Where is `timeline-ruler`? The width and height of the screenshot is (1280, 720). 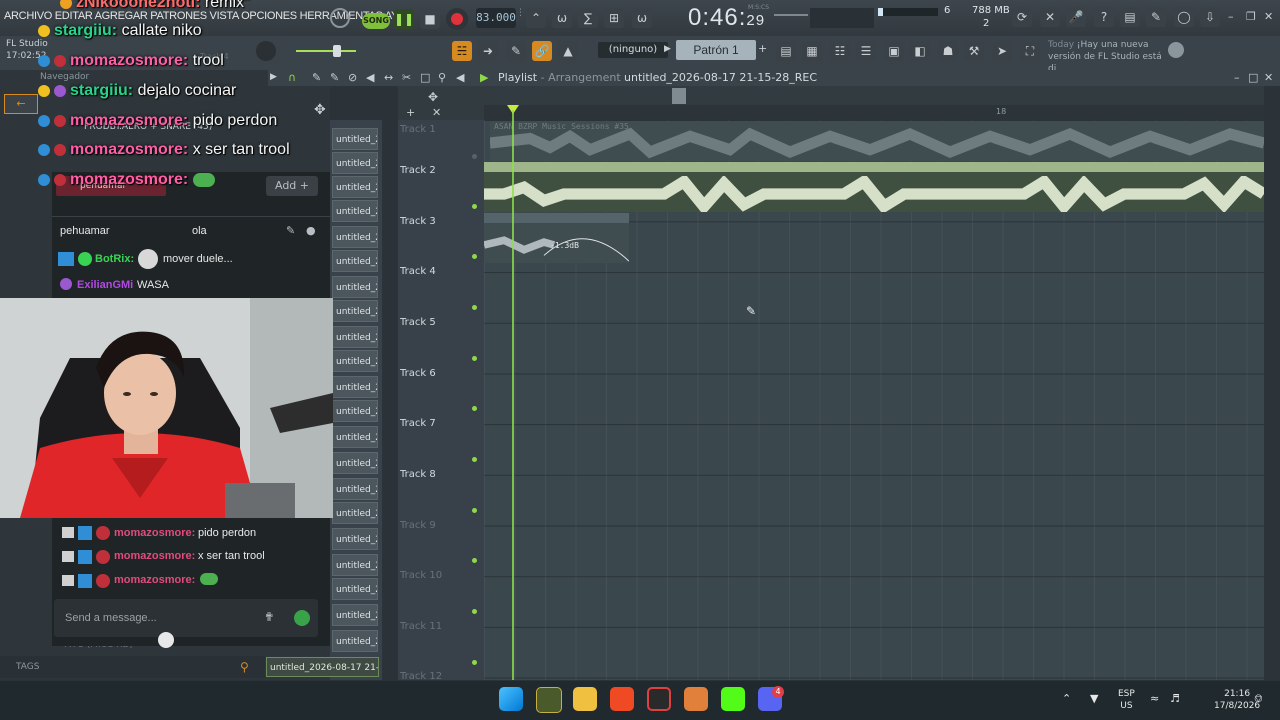 timeline-ruler is located at coordinates (874, 112).